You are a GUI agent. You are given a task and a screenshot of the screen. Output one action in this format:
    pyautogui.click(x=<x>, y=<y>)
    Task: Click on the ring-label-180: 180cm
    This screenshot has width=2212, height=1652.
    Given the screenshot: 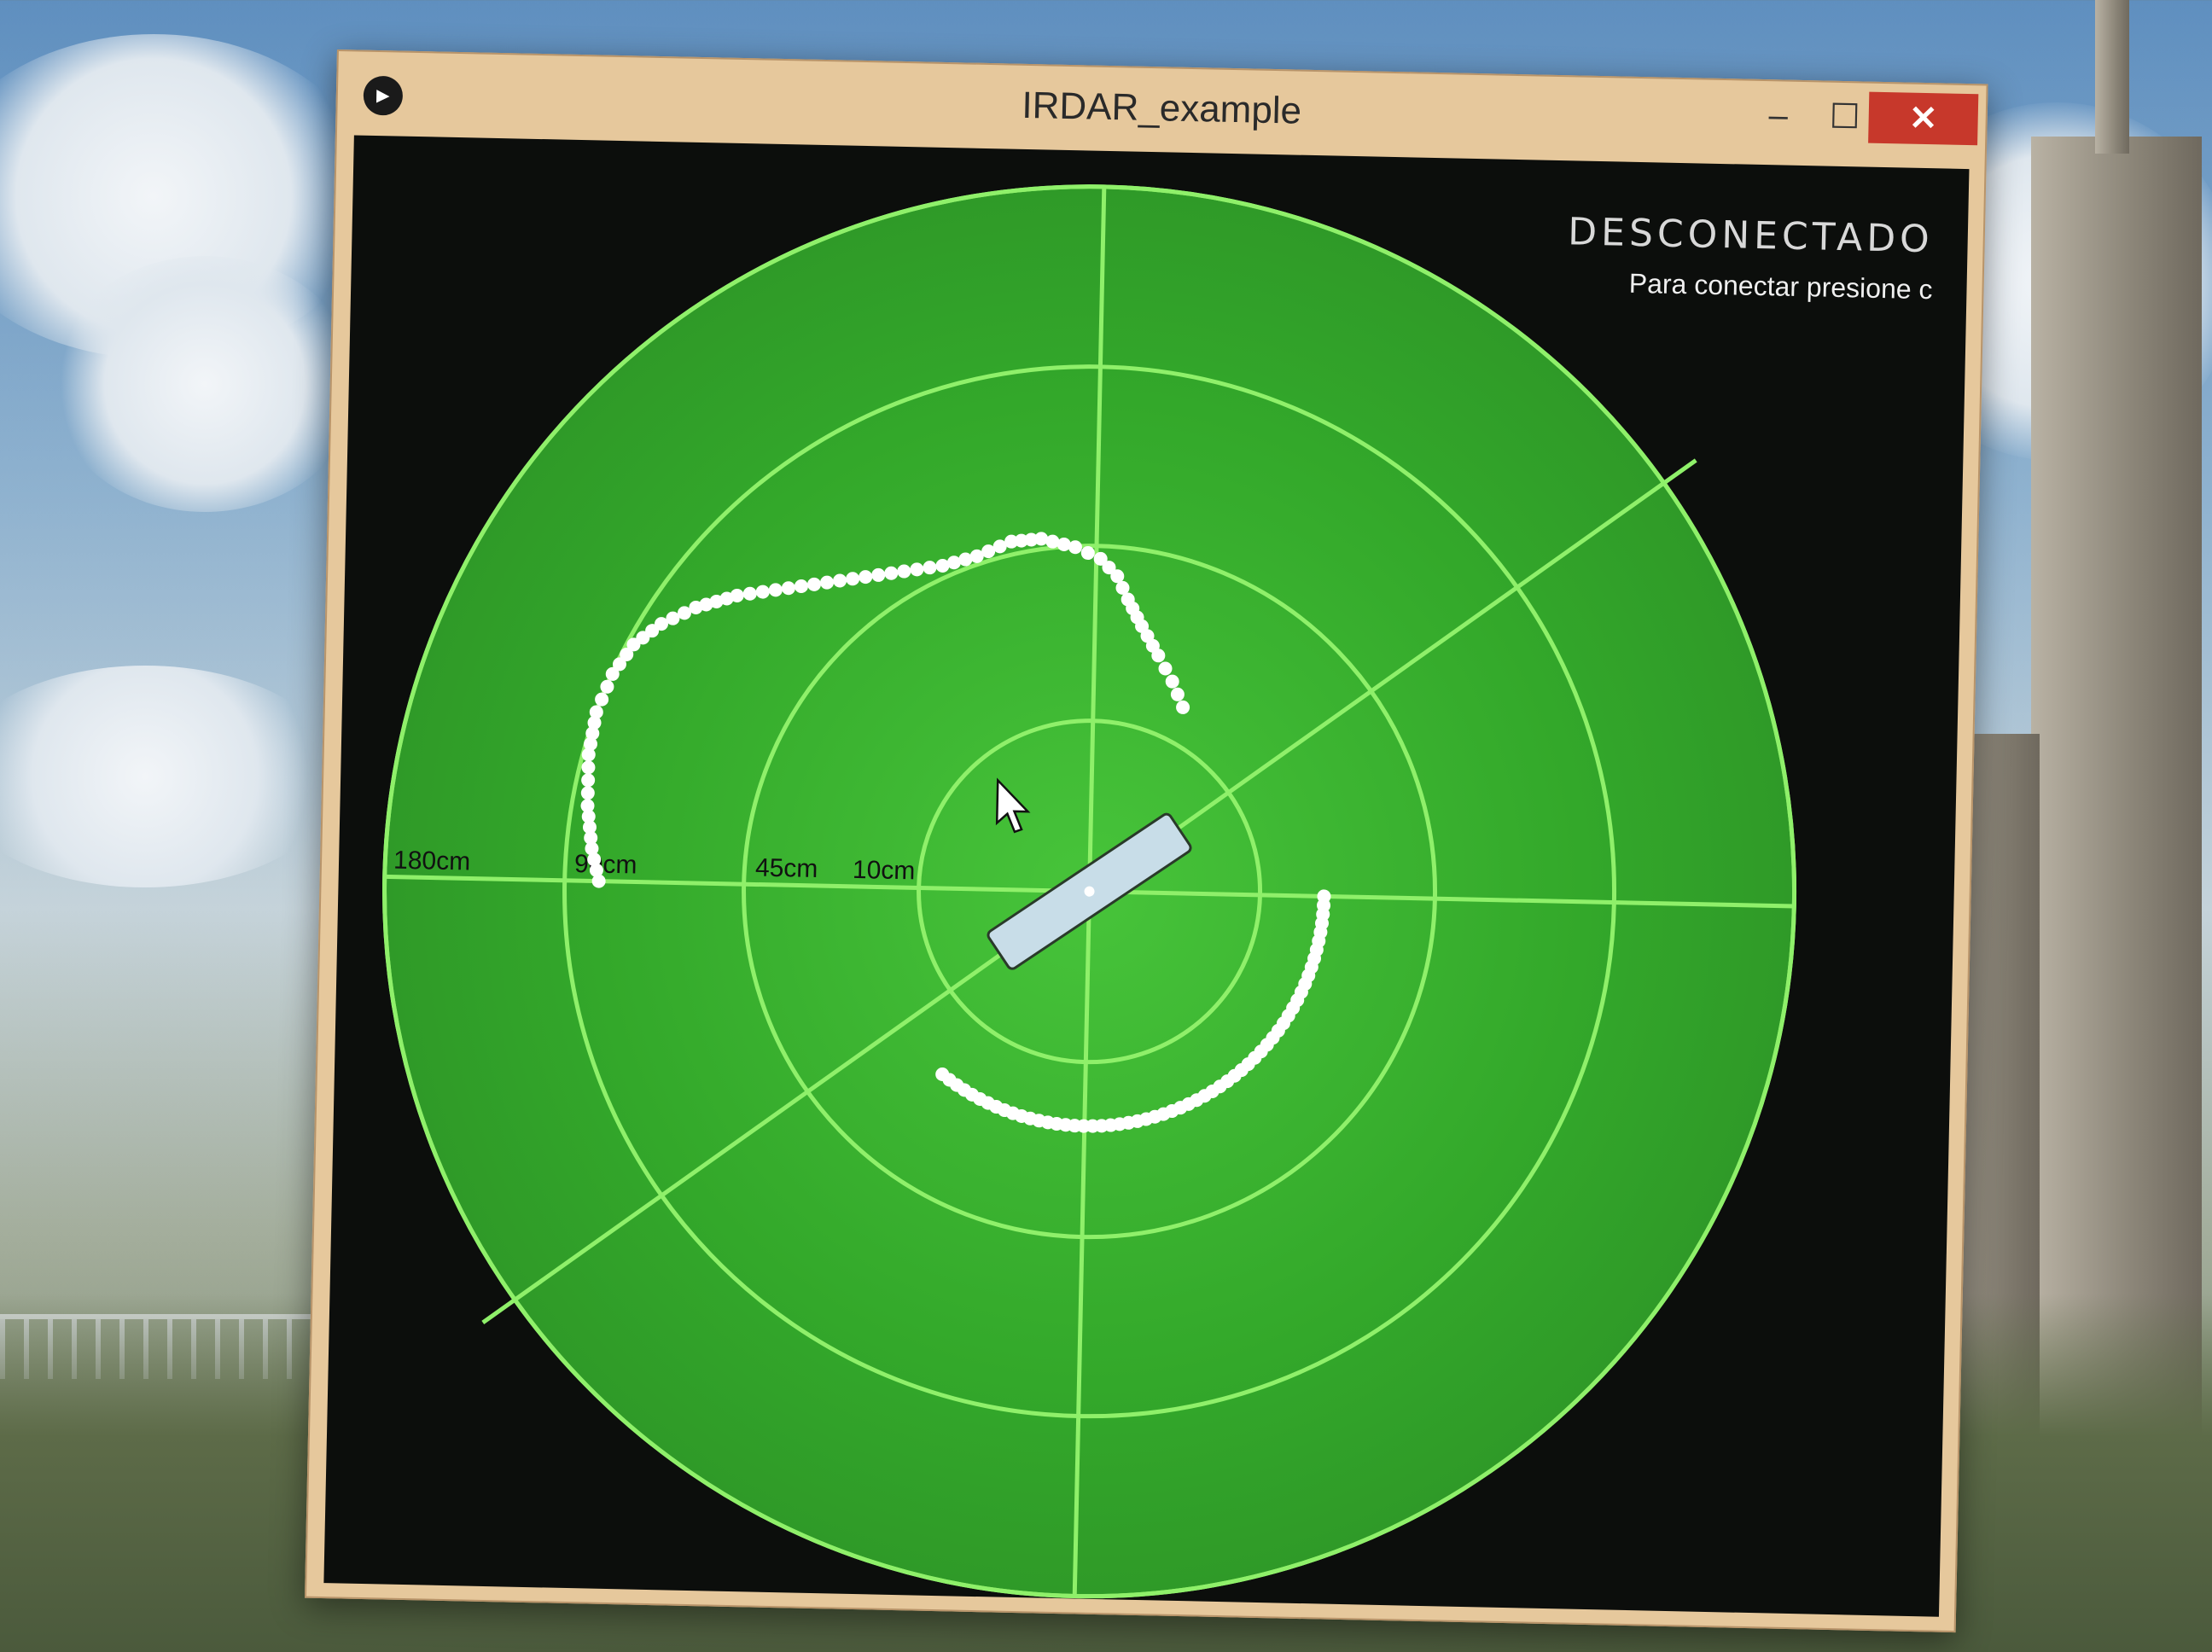 What is the action you would take?
    pyautogui.click(x=432, y=861)
    